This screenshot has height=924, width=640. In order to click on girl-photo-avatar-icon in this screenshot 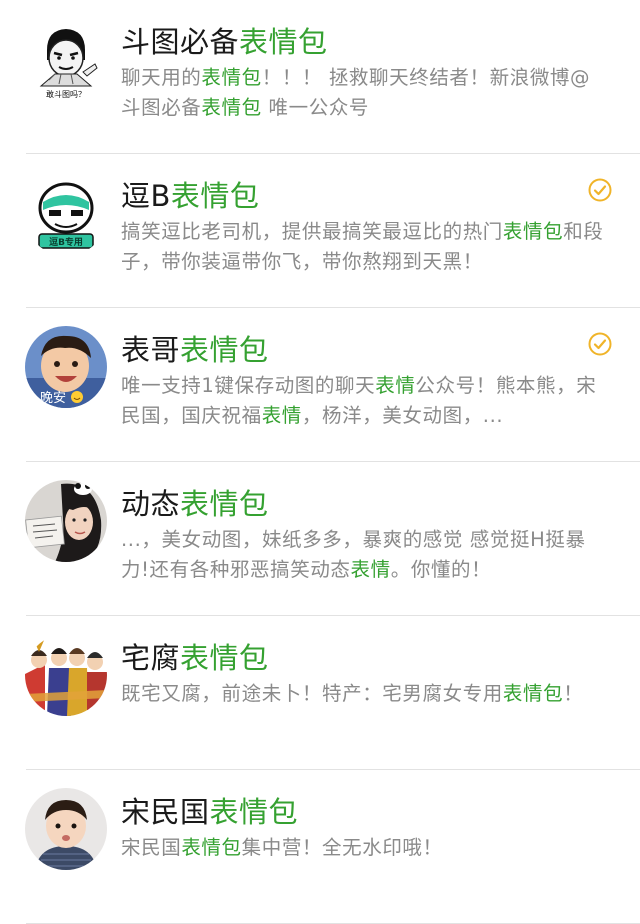, I will do `click(66, 521)`.